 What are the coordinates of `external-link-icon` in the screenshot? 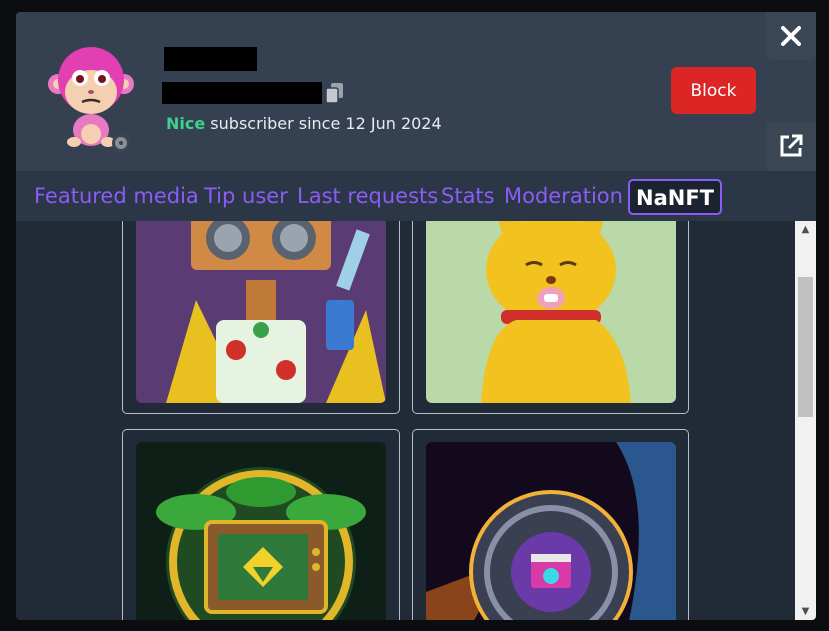 It's located at (791, 145).